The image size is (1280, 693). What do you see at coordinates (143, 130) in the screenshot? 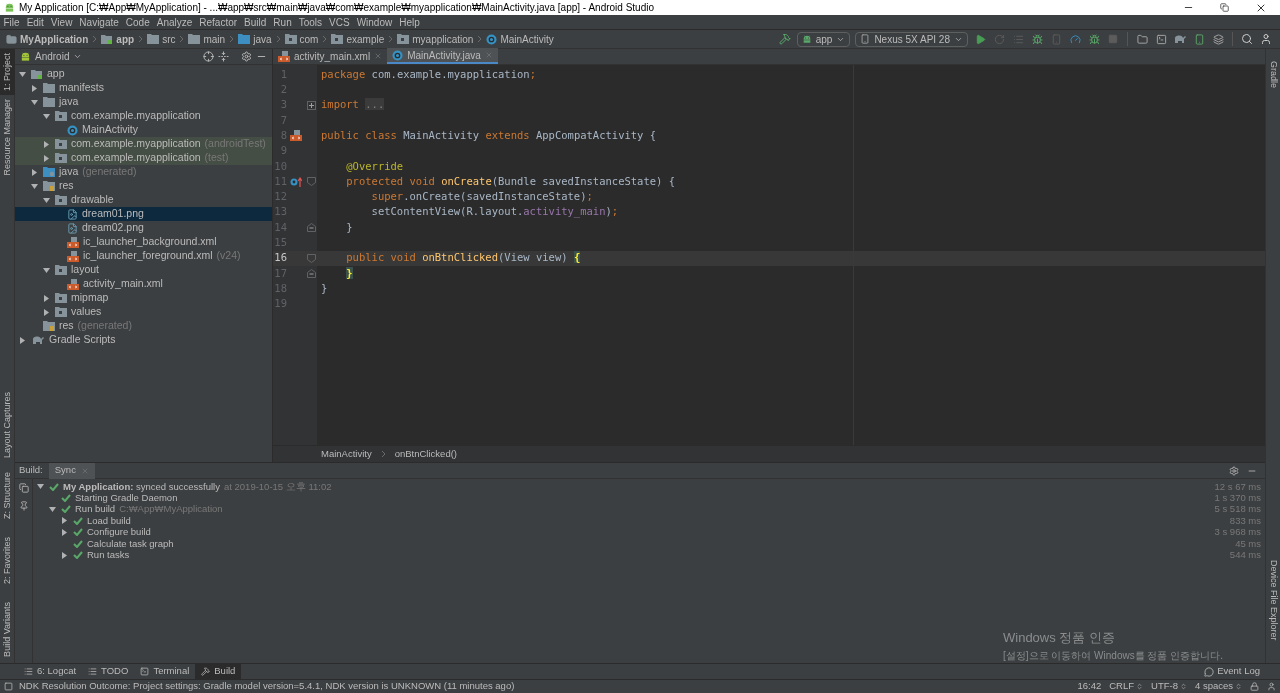
I see `tree-item: MainActivity` at bounding box center [143, 130].